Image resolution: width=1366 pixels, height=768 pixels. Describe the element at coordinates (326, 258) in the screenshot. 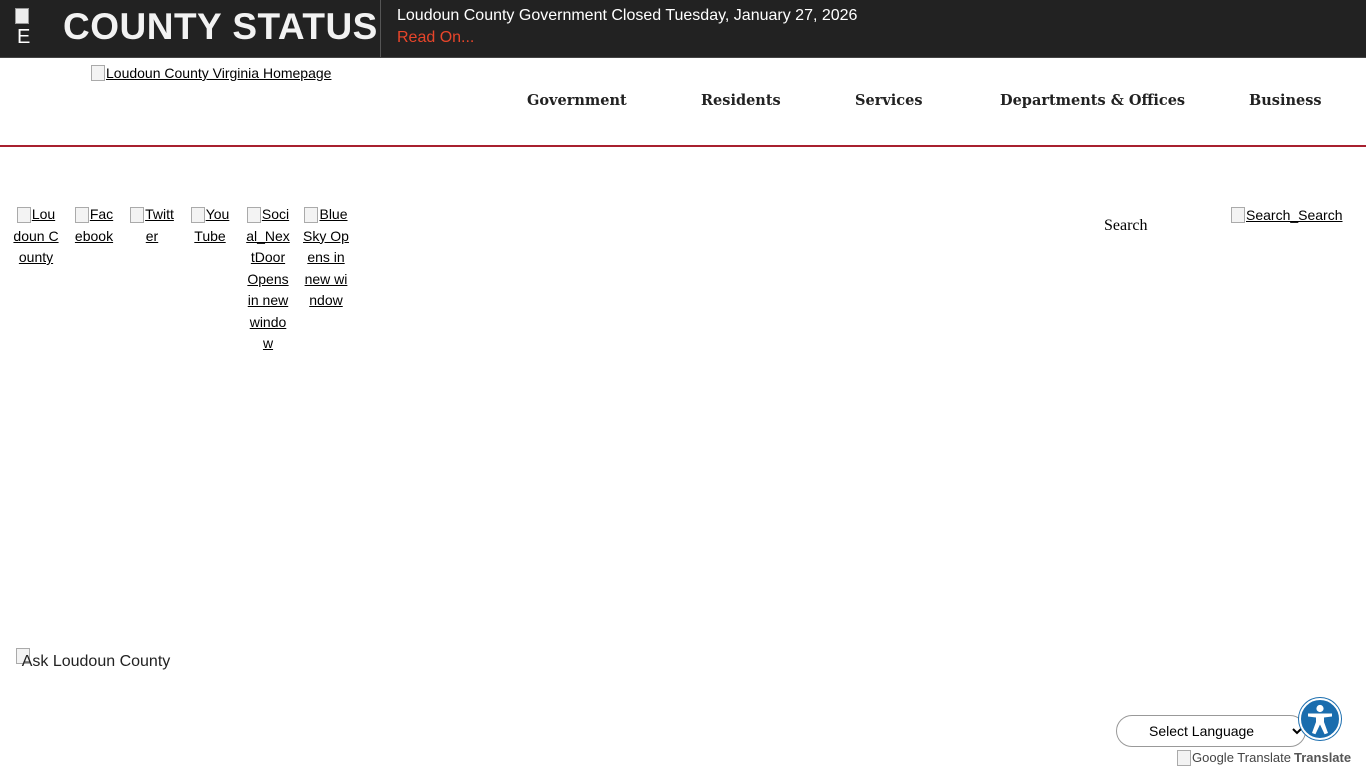

I see `social-link-bluesky: BlueSky Opens in new window` at that location.